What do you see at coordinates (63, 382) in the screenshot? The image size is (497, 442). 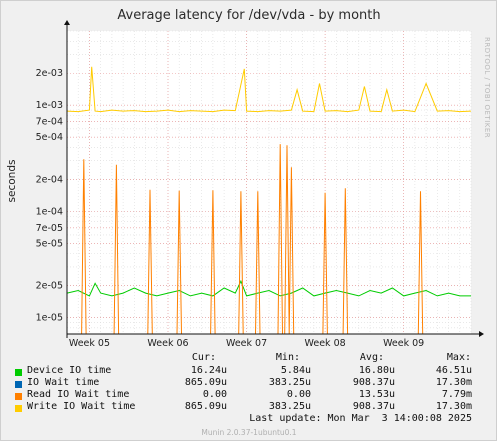 I see `legend-label-io-wait: IO Wait time` at bounding box center [63, 382].